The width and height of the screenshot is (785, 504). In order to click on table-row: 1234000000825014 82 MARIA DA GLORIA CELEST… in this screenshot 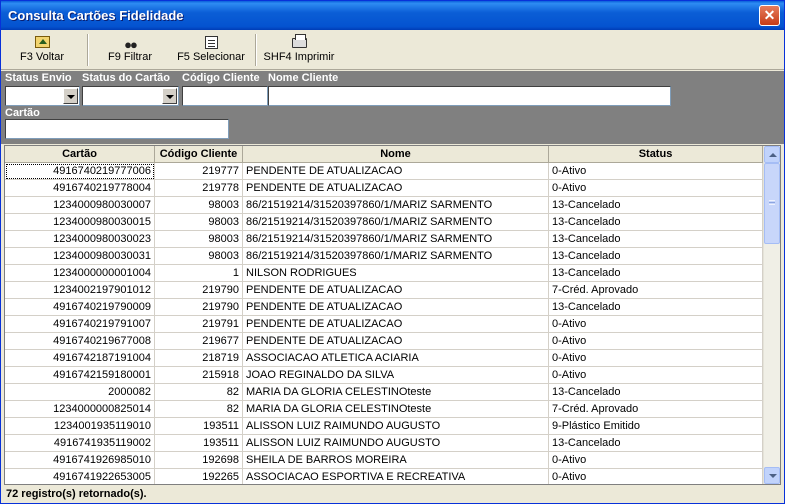, I will do `click(384, 409)`.